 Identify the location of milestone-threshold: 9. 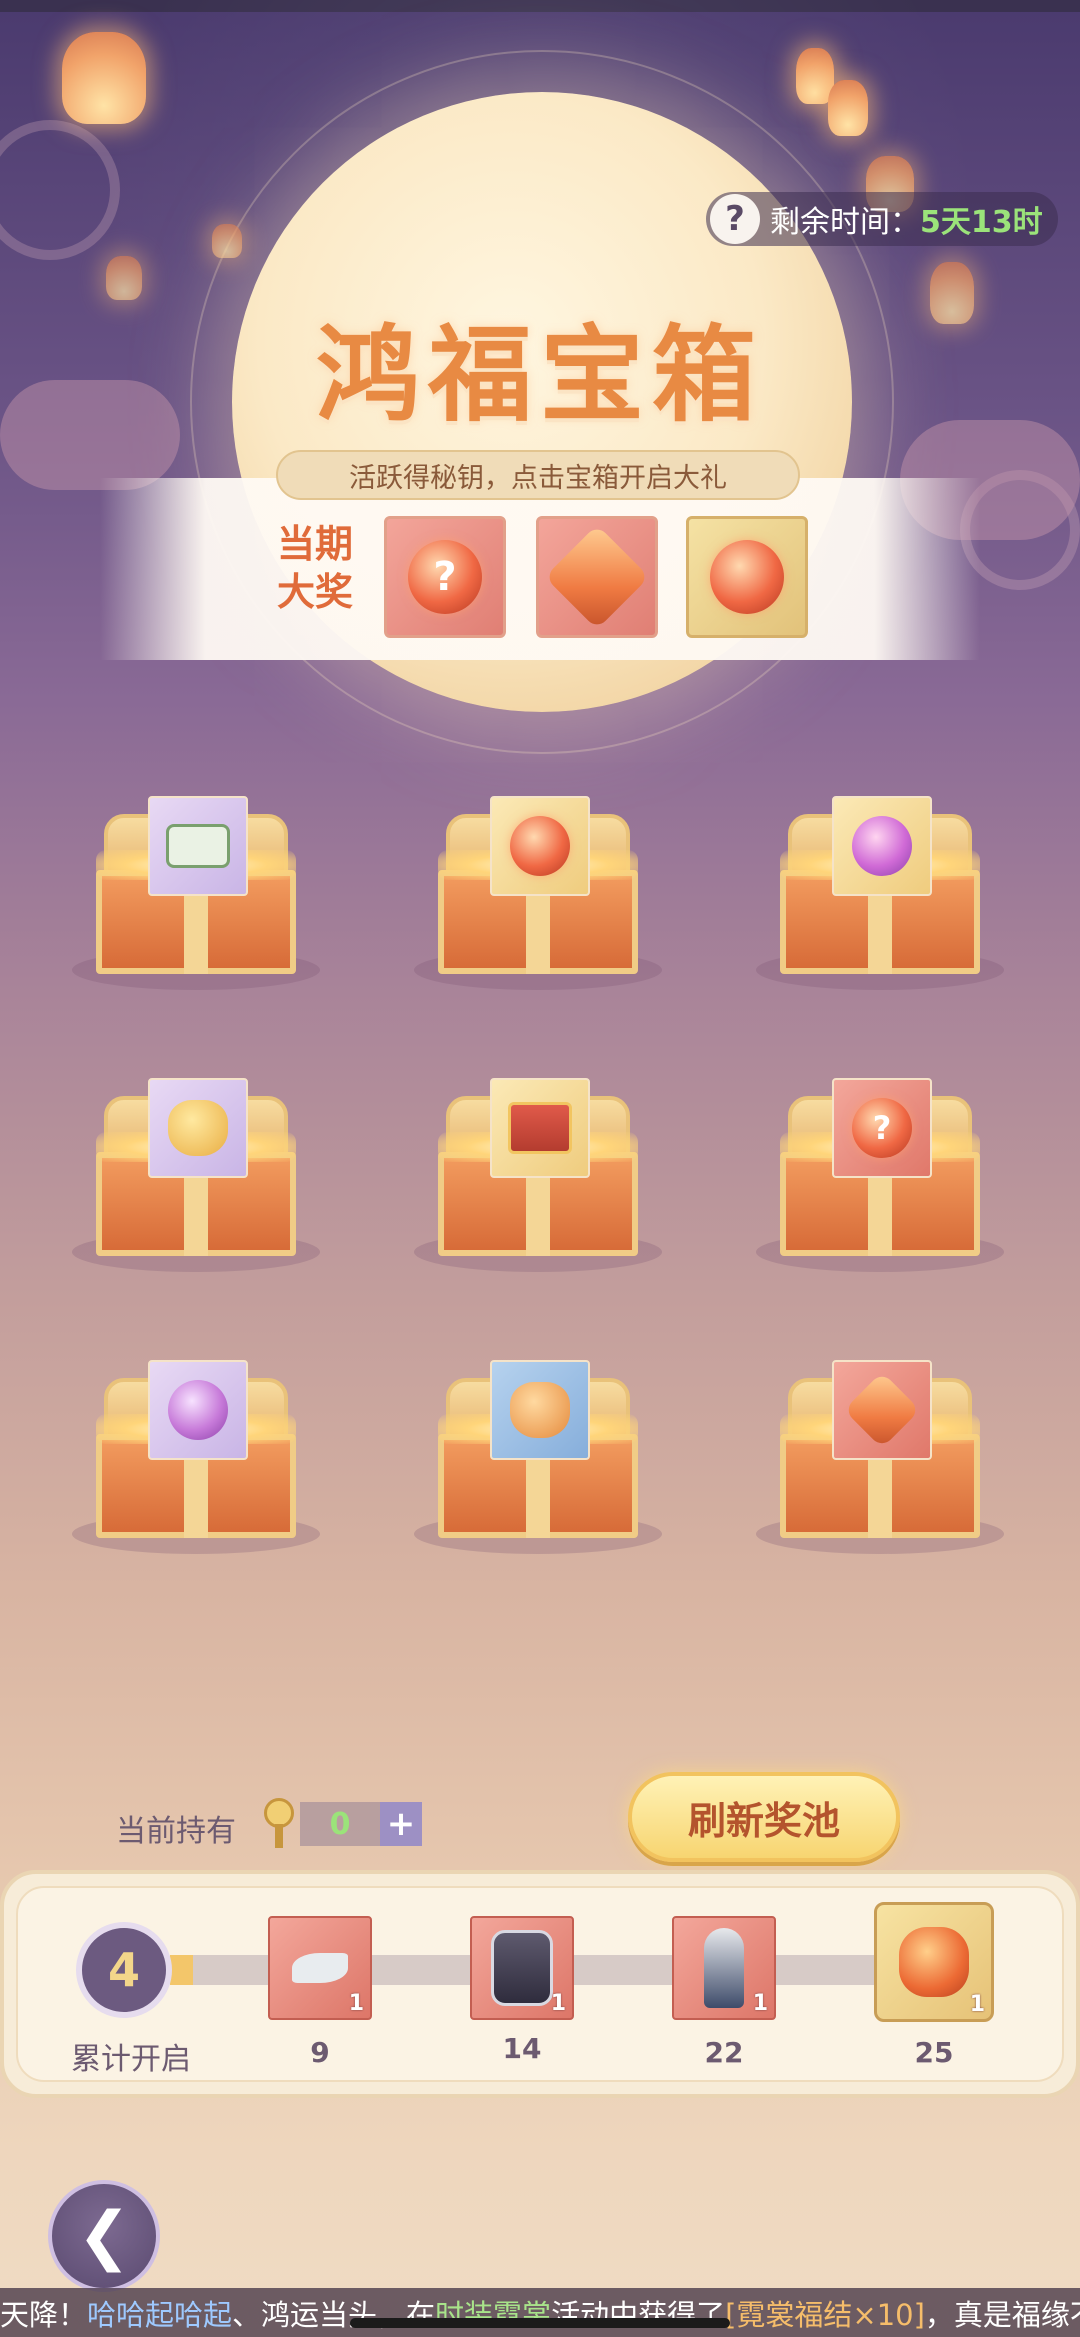
(320, 2052).